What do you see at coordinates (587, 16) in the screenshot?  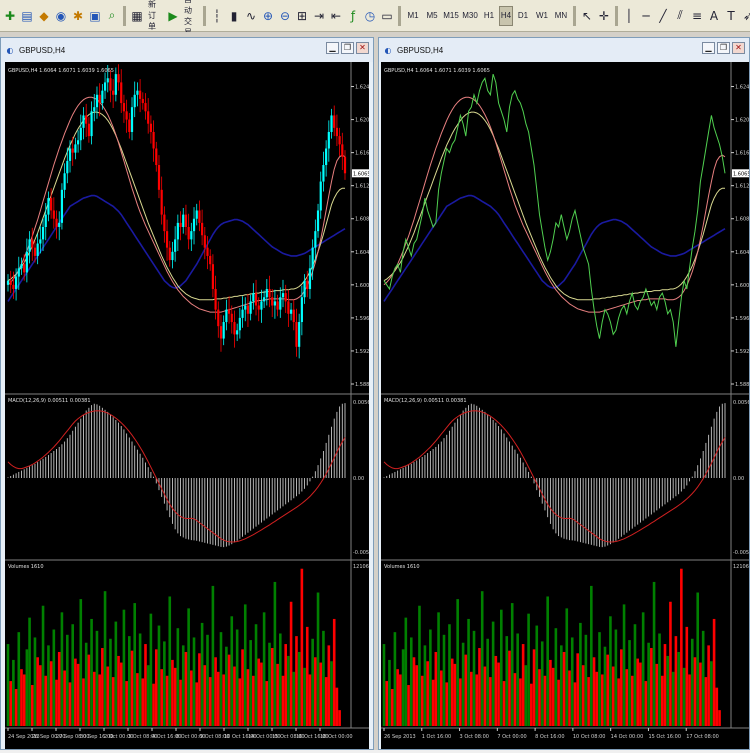 I see `cursor-icon: ↖` at bounding box center [587, 16].